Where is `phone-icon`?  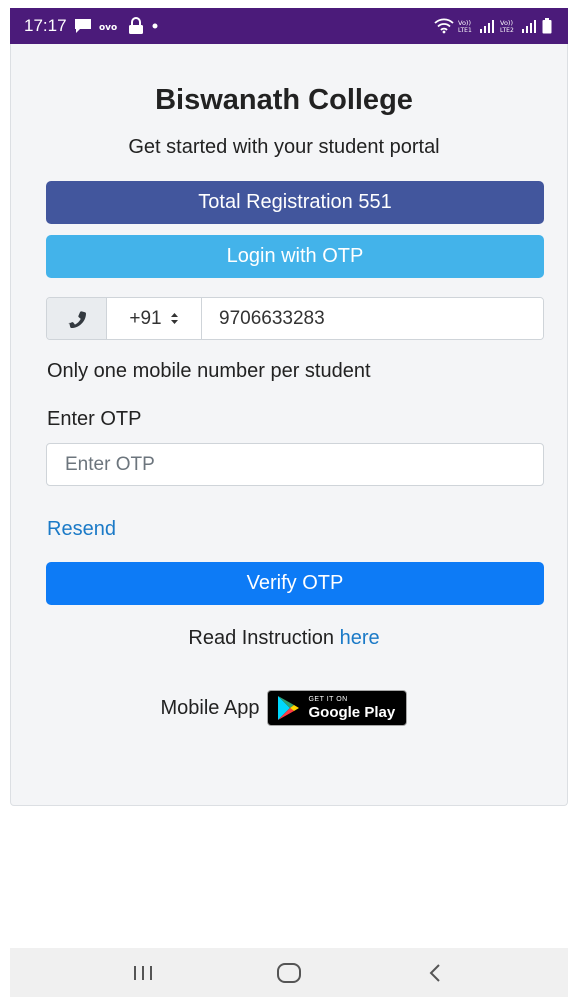
phone-icon is located at coordinates (77, 319).